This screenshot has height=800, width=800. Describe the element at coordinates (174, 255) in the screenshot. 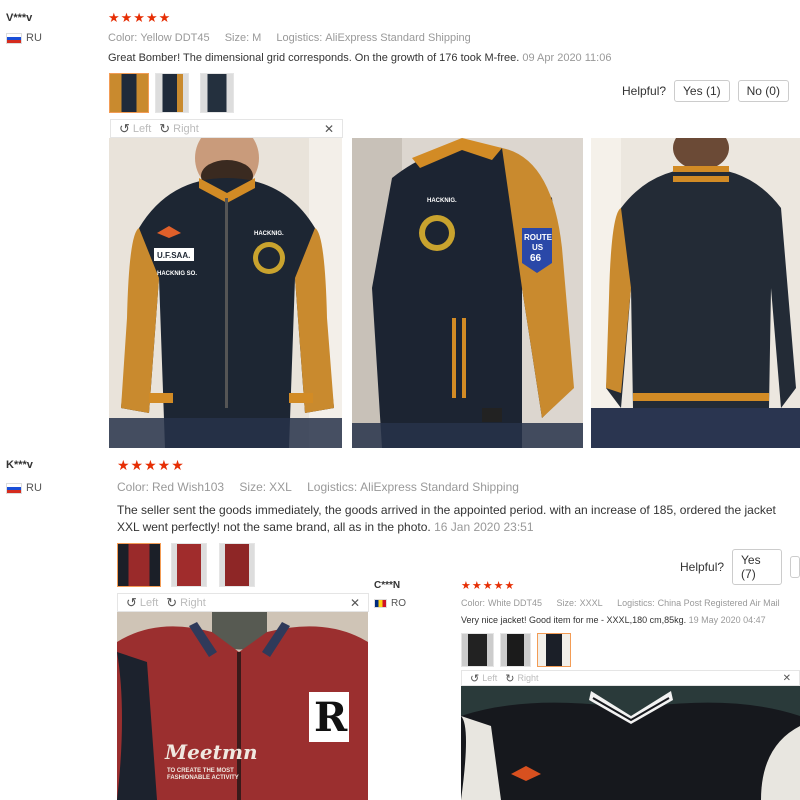

I see `patch-text: U.F.SAA.` at that location.